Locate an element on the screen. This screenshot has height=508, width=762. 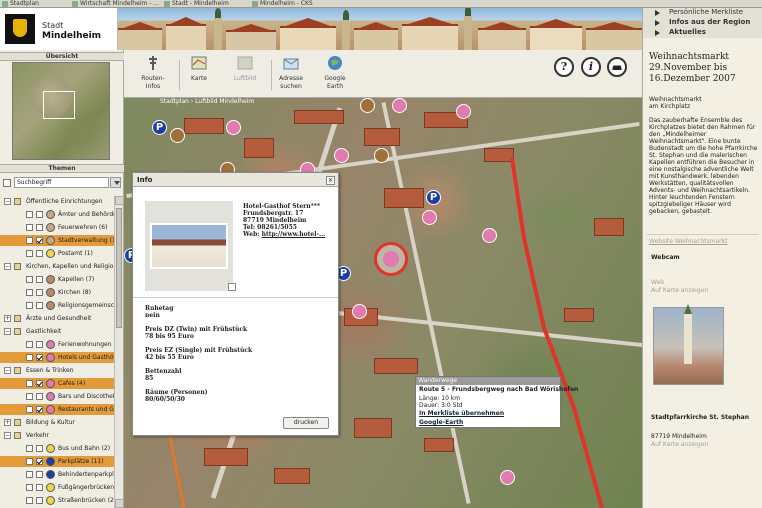
tree-item: Bars und Discotheken is located at coordinates (57, 396).